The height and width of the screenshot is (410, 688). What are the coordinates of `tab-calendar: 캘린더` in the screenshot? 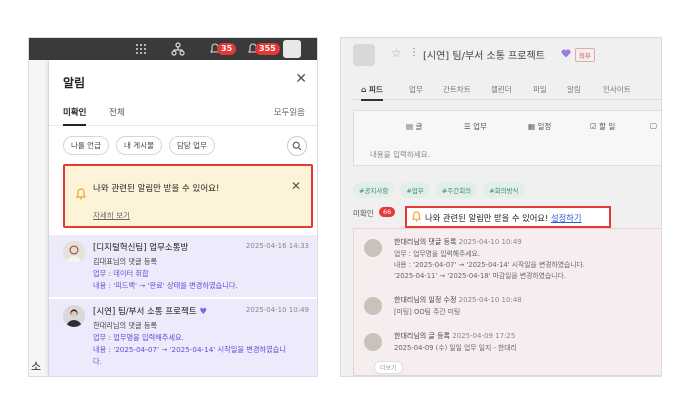 It's located at (501, 89).